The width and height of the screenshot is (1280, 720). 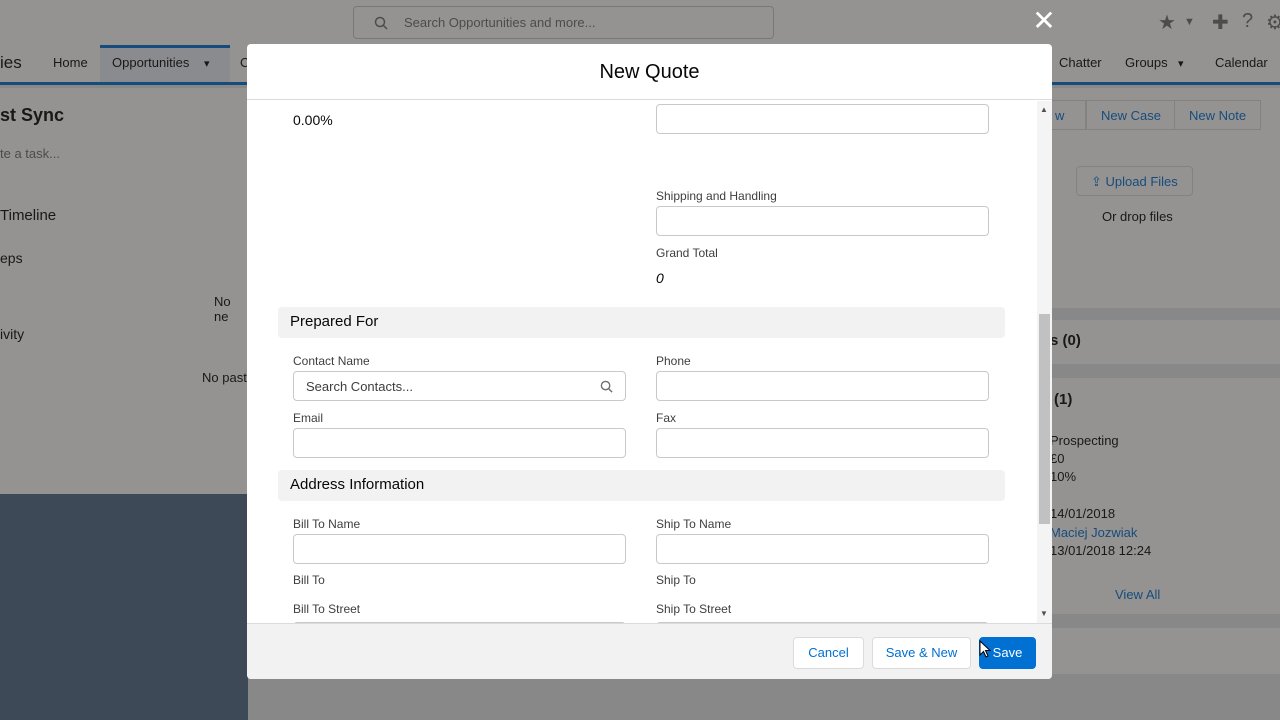 I want to click on bill-to-name-input, so click(x=459, y=549).